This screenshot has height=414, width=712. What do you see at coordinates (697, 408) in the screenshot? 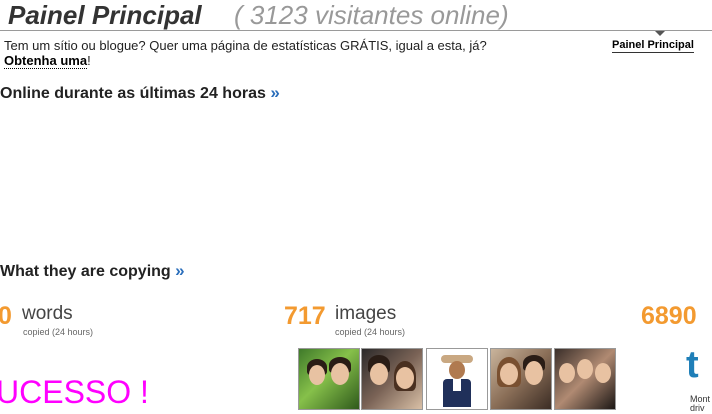
I see `partner-logo-caption-line2: driv` at bounding box center [697, 408].